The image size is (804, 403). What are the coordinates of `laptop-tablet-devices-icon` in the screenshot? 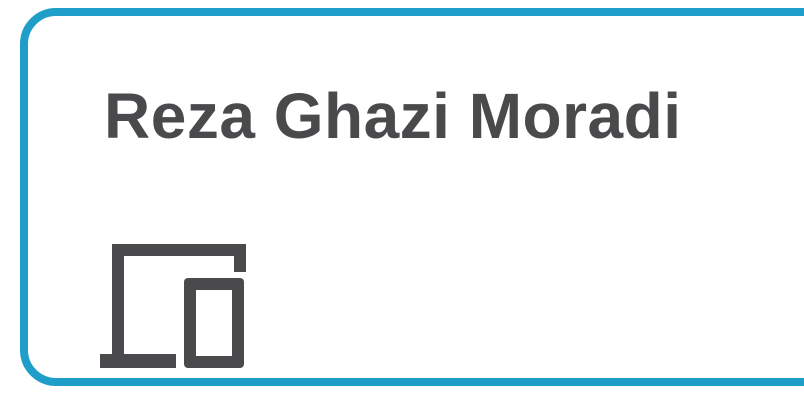 It's located at (174, 307).